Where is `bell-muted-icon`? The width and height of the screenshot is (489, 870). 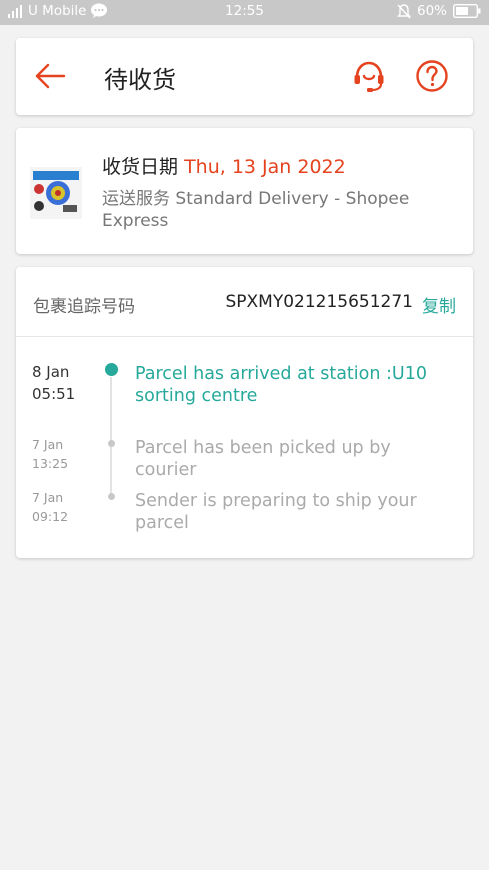
bell-muted-icon is located at coordinates (404, 10).